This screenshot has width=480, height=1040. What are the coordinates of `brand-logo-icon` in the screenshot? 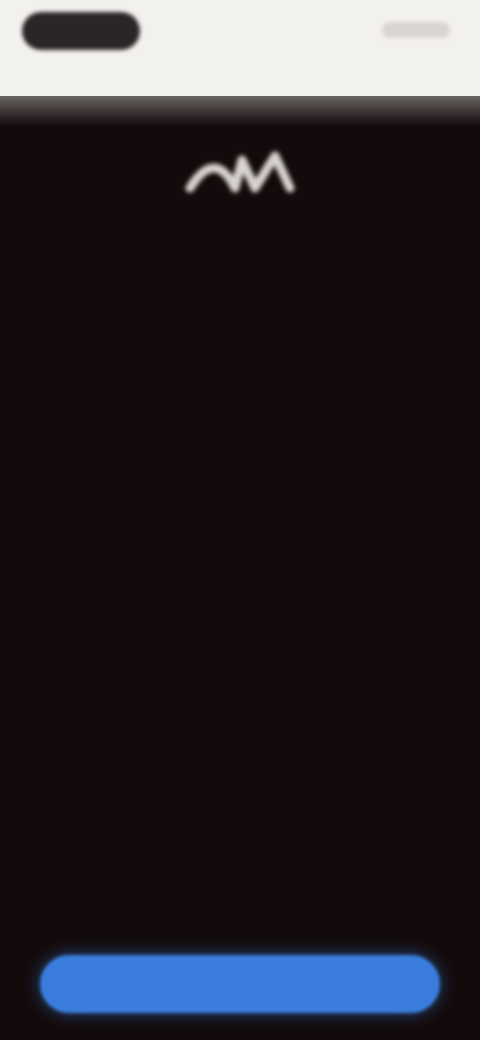 It's located at (240, 168).